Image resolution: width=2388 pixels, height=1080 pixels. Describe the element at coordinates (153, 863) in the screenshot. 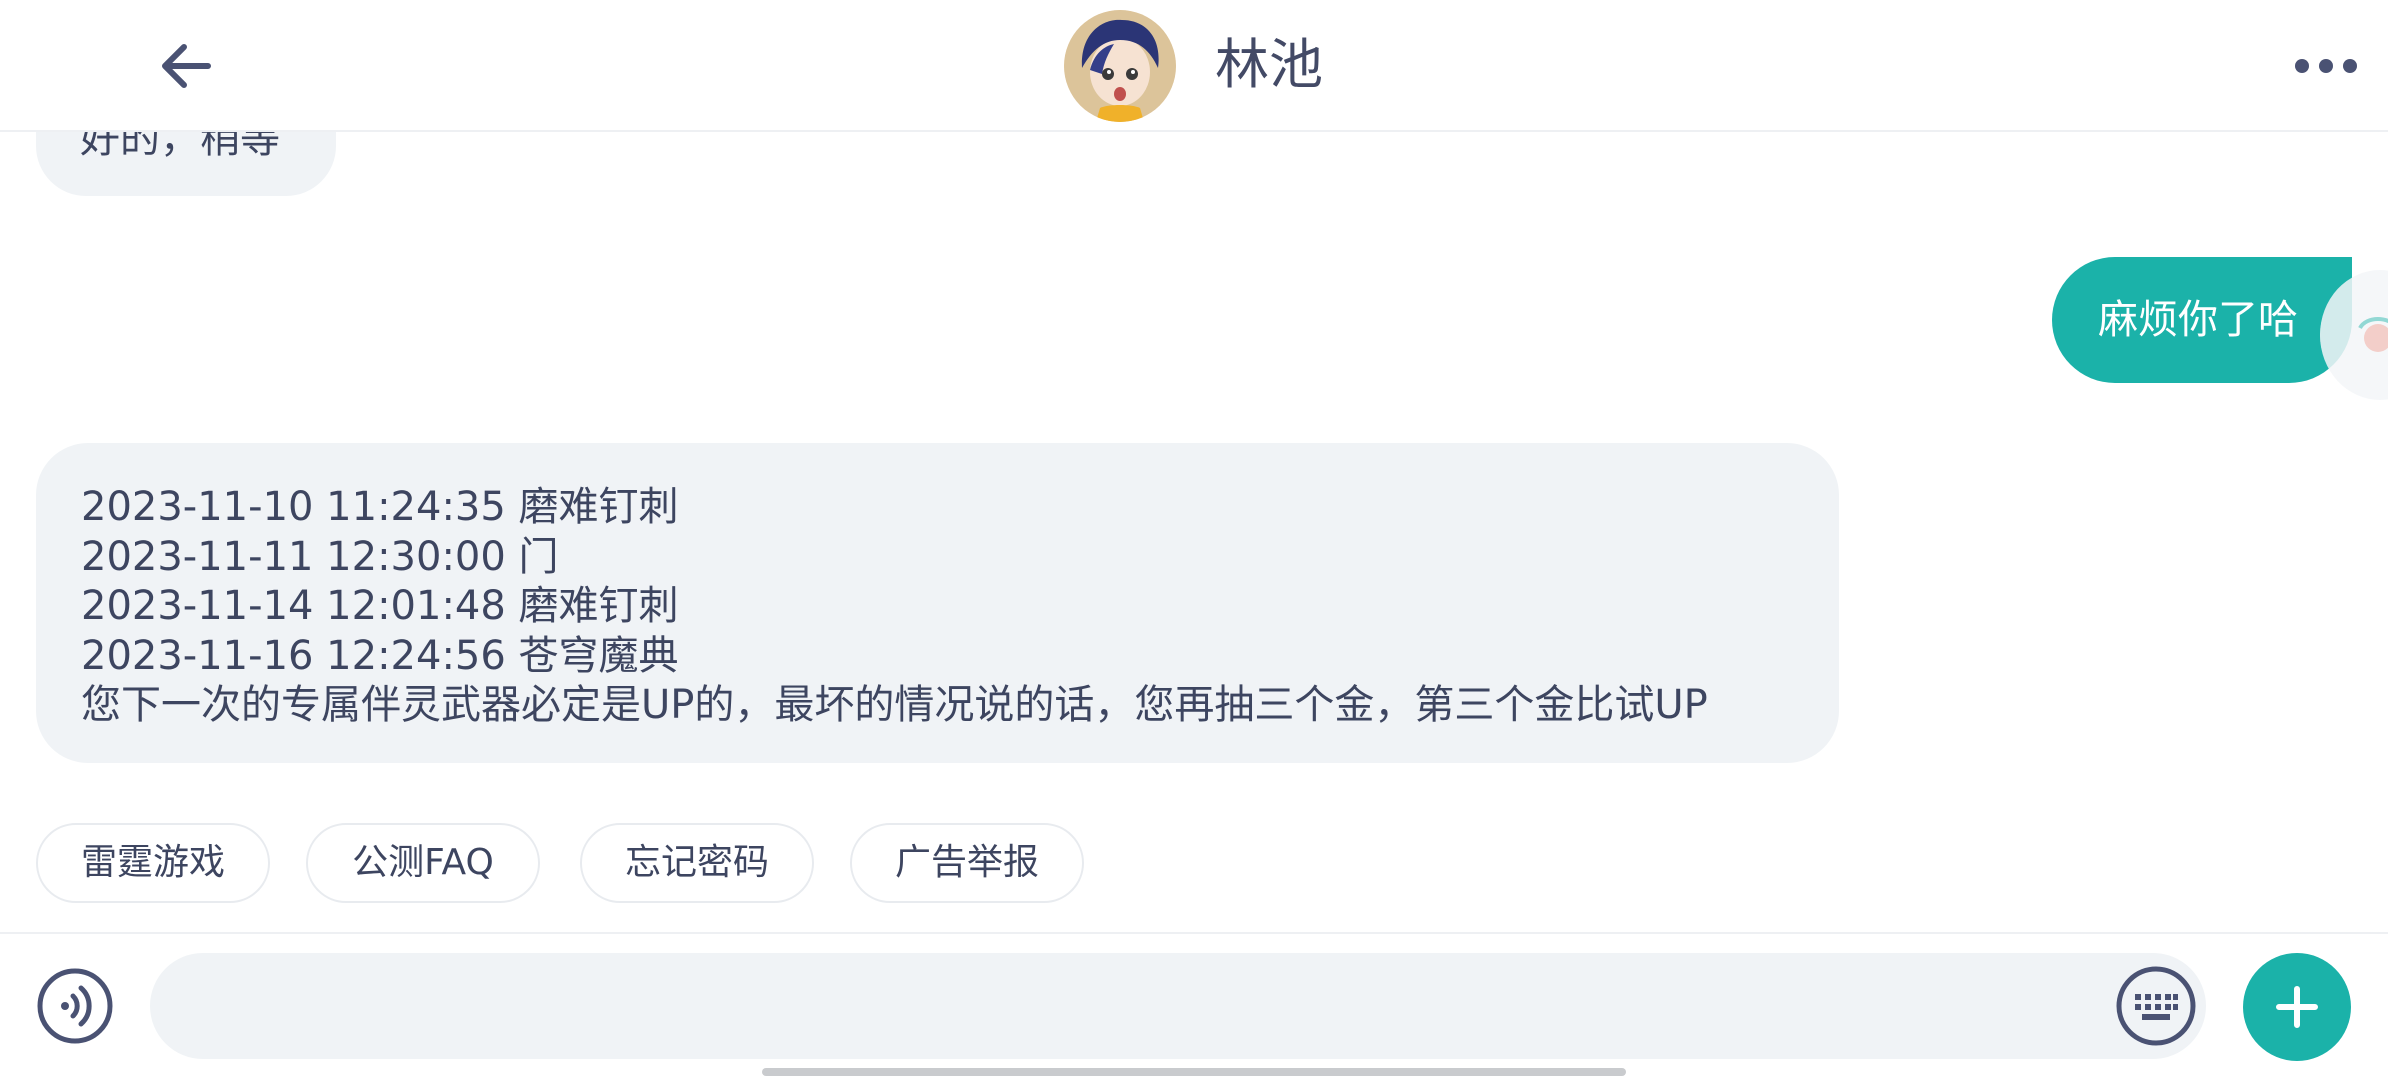

I see `quick-reply-chip: 雷霆游戏` at that location.